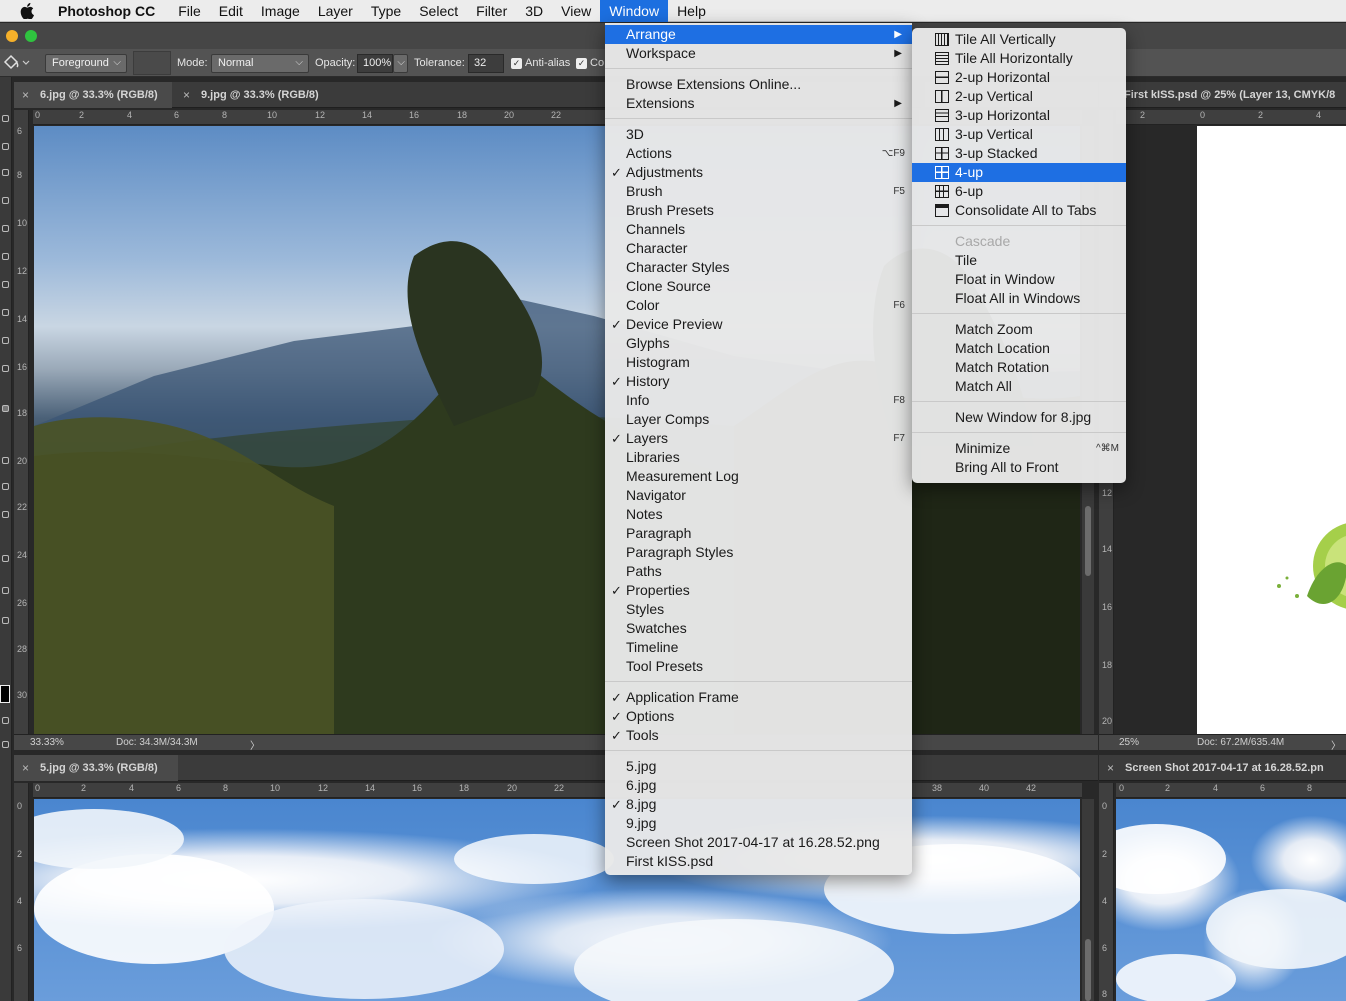 This screenshot has width=1346, height=1001. What do you see at coordinates (758, 804) in the screenshot?
I see `window-menu-item-8-jpg: ✓ 8.jpg` at bounding box center [758, 804].